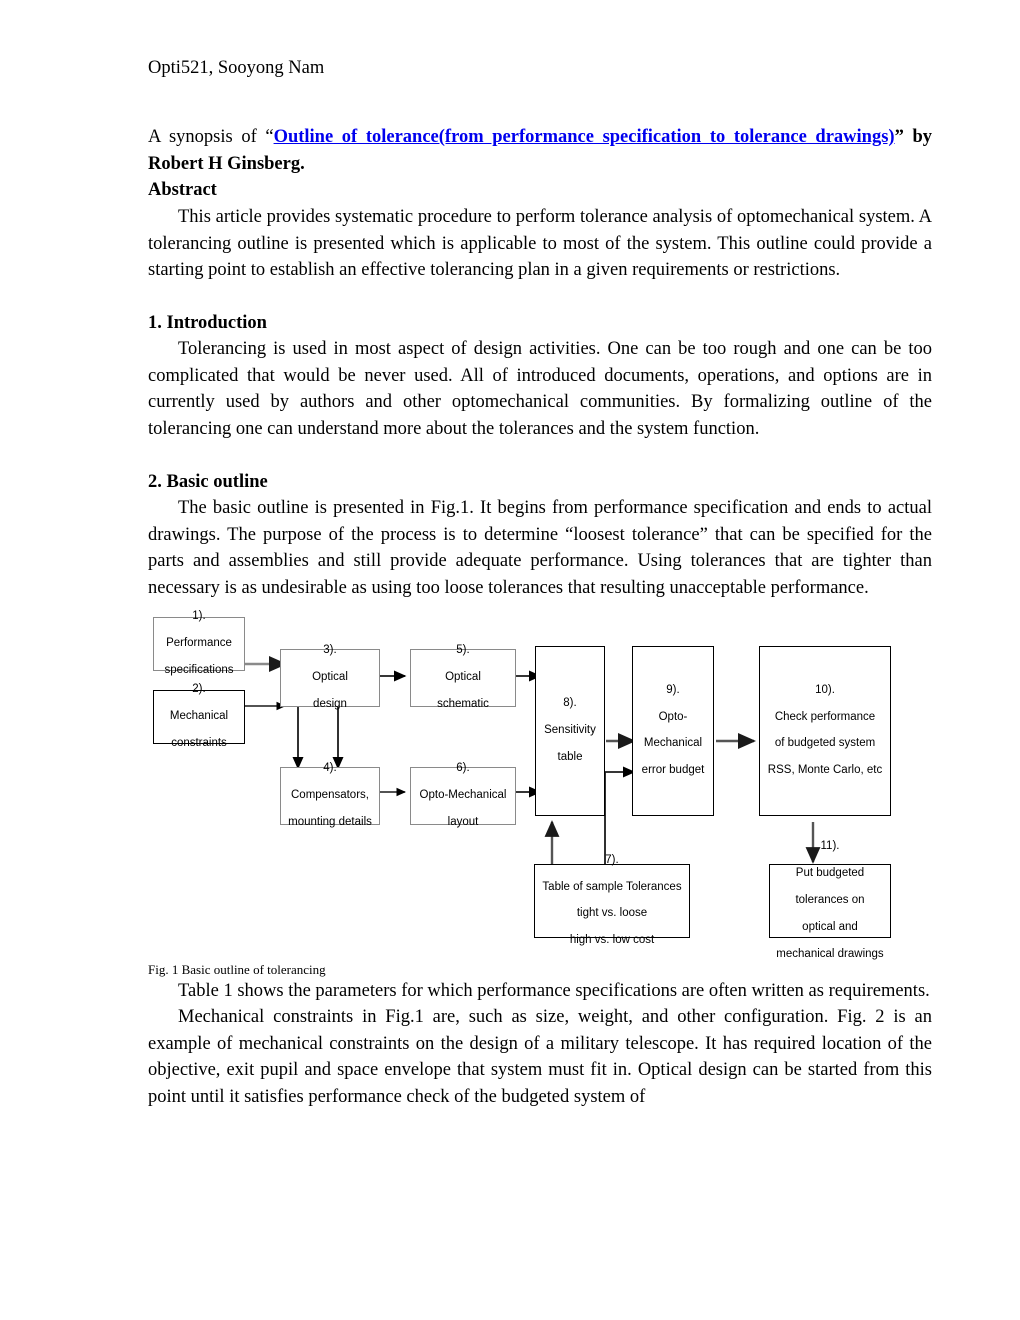 This screenshot has width=1020, height=1320. What do you see at coordinates (208, 481) in the screenshot?
I see `section-2-heading: 2. Basic outline` at bounding box center [208, 481].